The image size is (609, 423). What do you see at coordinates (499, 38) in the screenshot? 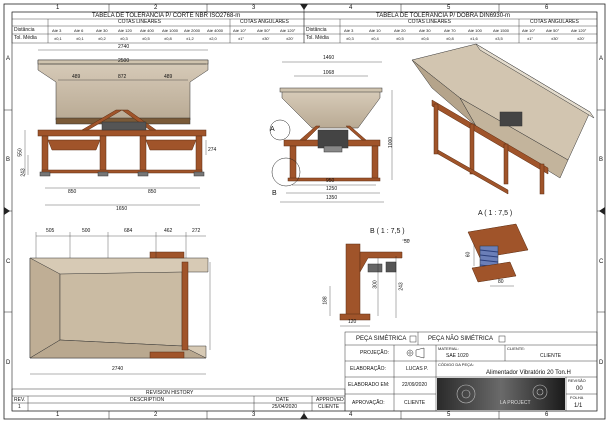
I see `table-cell: ±3,5` at bounding box center [499, 38].